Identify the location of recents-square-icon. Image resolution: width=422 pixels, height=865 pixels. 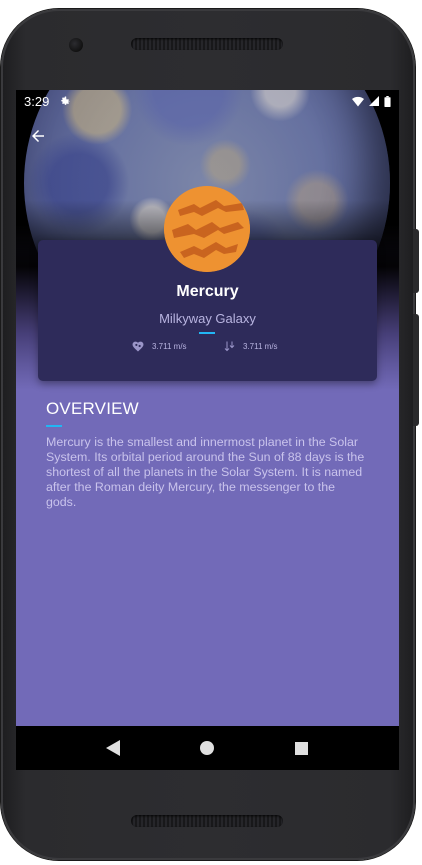
(302, 748).